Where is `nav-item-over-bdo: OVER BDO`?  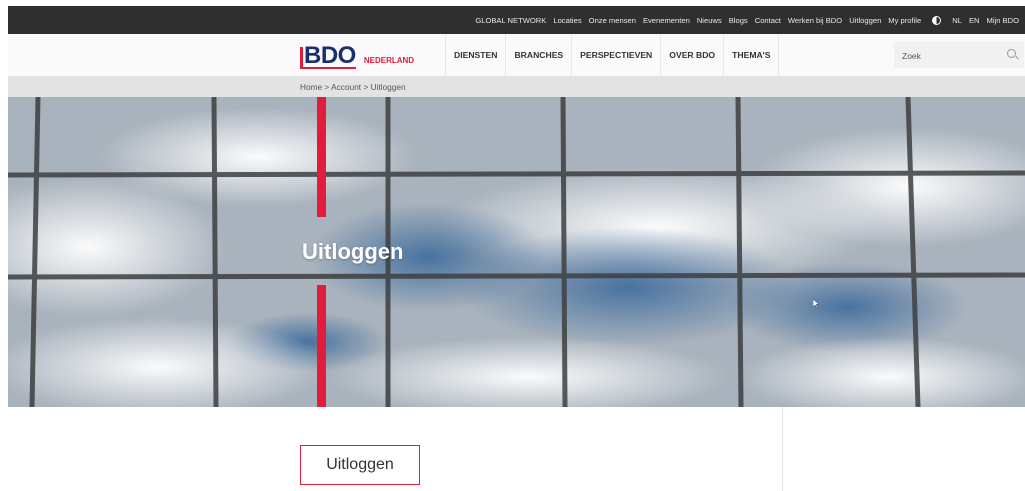
nav-item-over-bdo: OVER BDO is located at coordinates (691, 55).